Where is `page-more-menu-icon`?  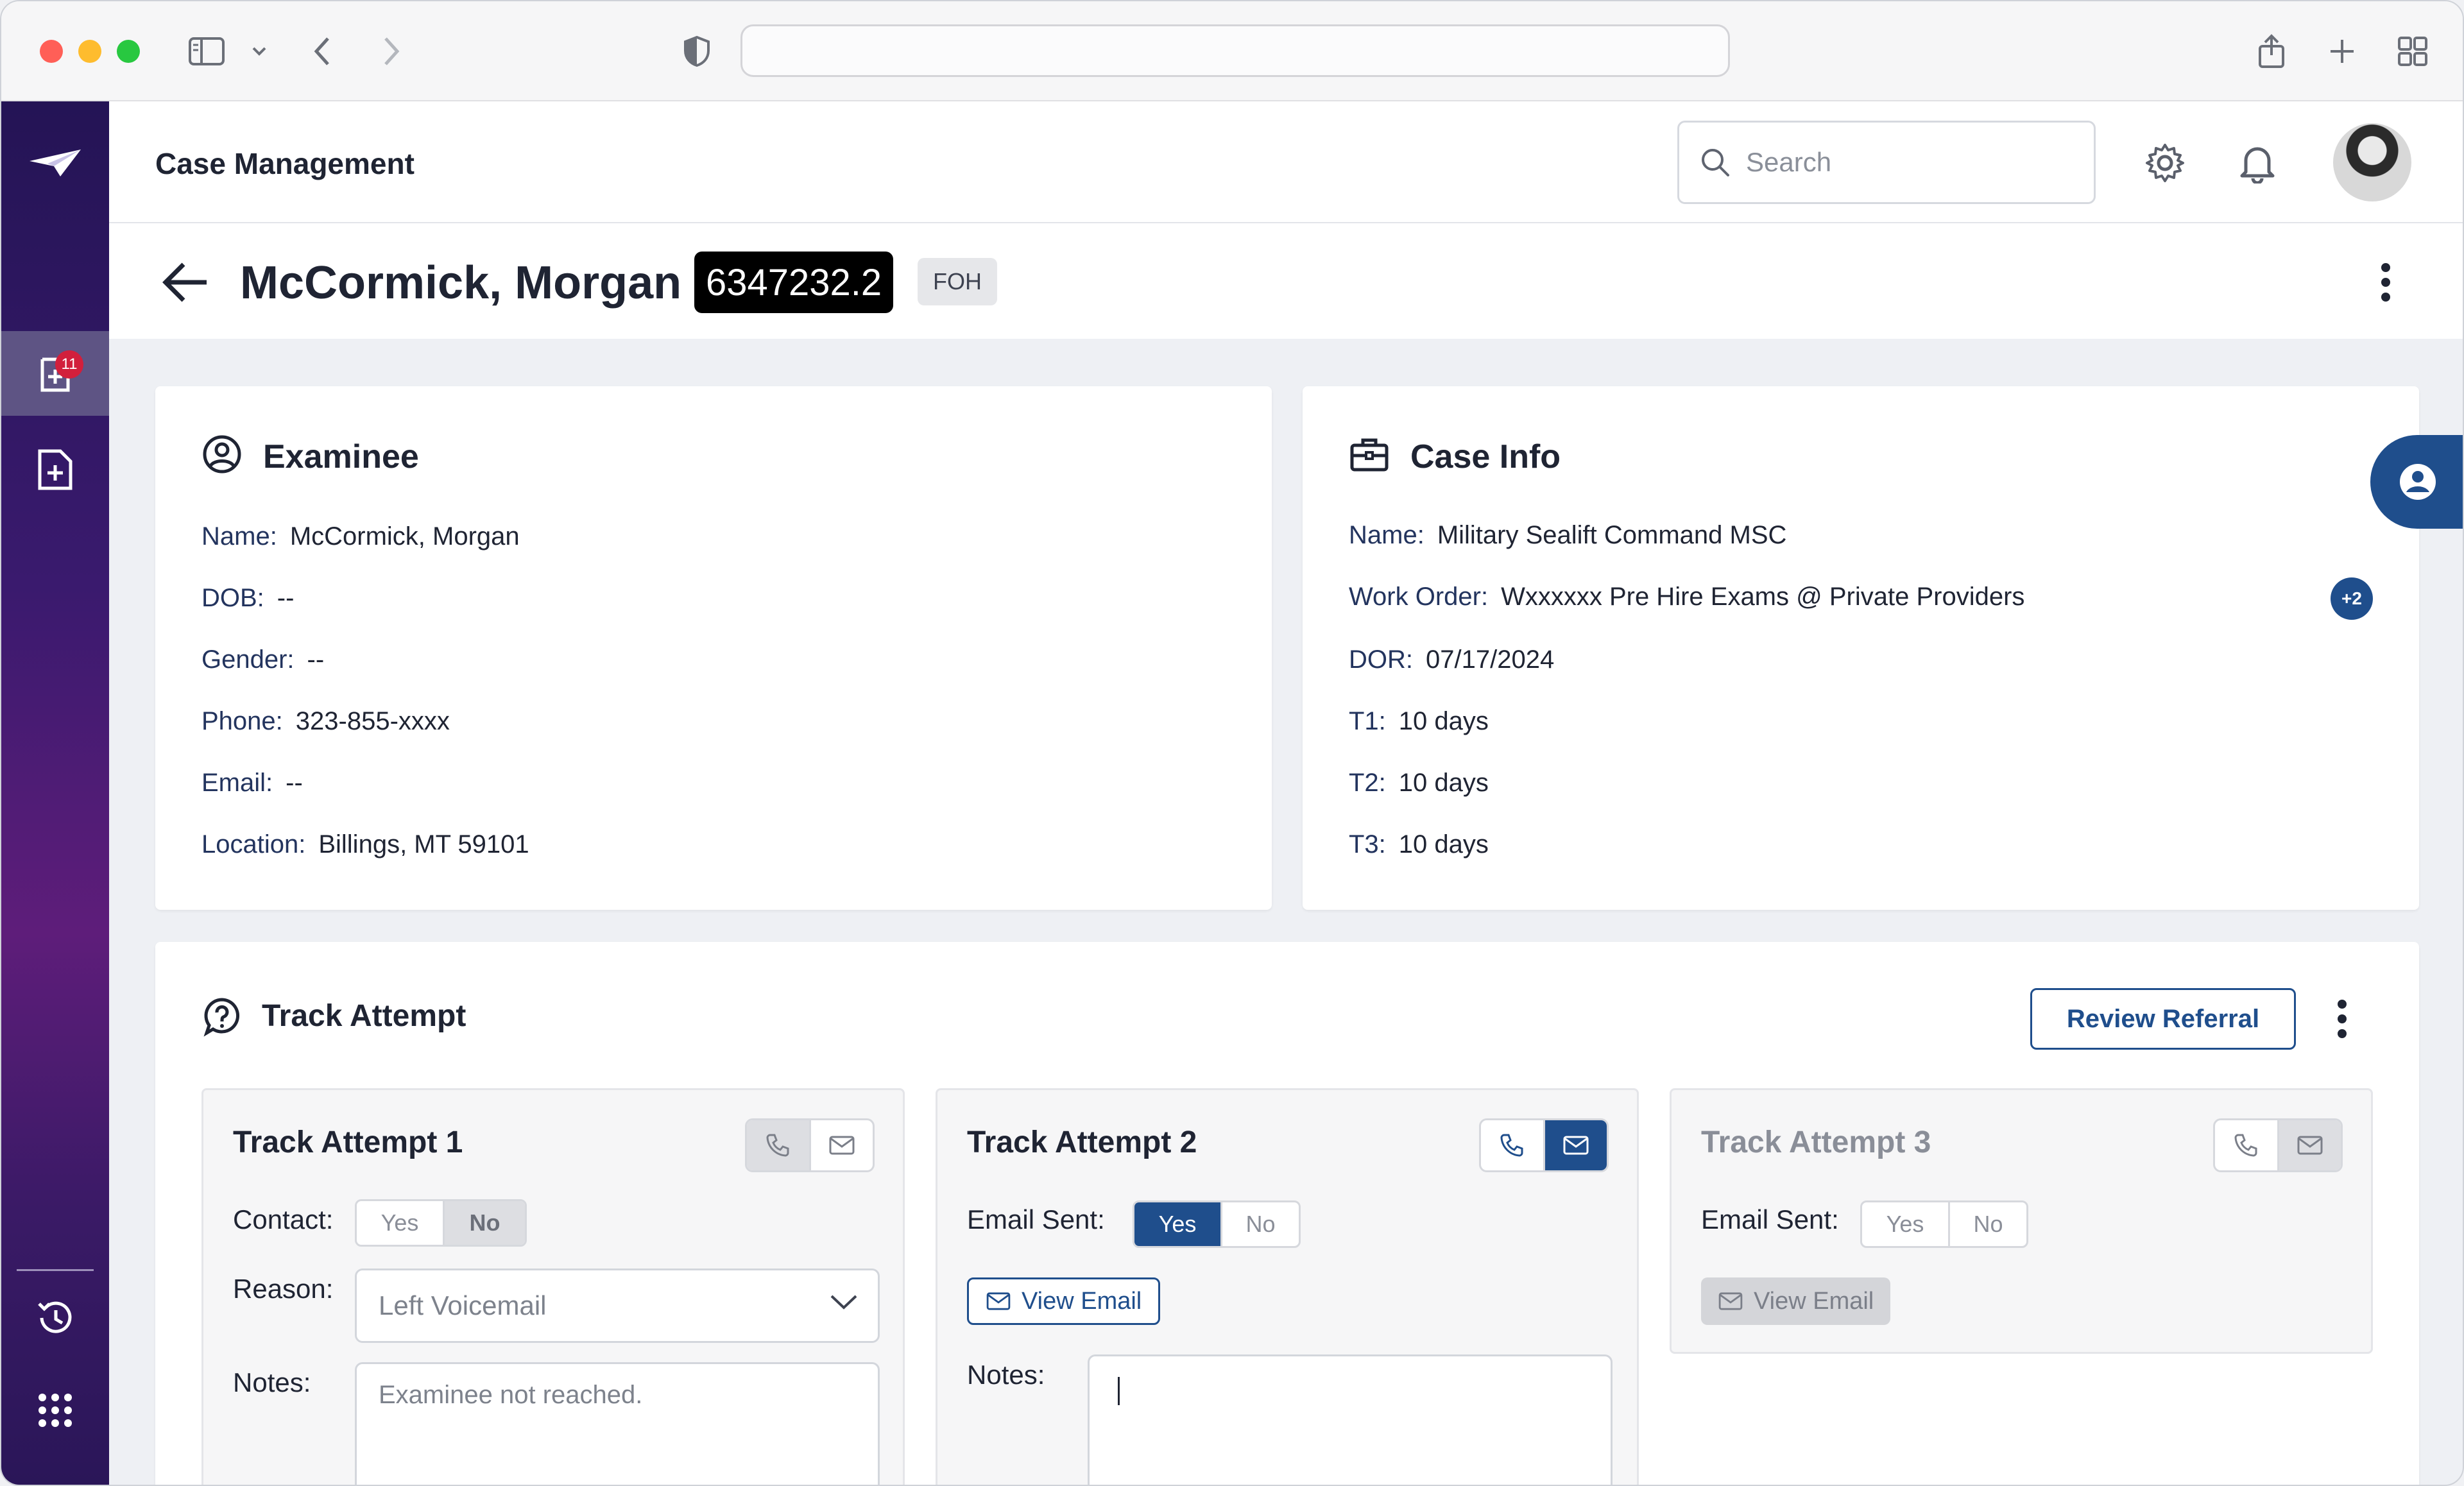 page-more-menu-icon is located at coordinates (2386, 282).